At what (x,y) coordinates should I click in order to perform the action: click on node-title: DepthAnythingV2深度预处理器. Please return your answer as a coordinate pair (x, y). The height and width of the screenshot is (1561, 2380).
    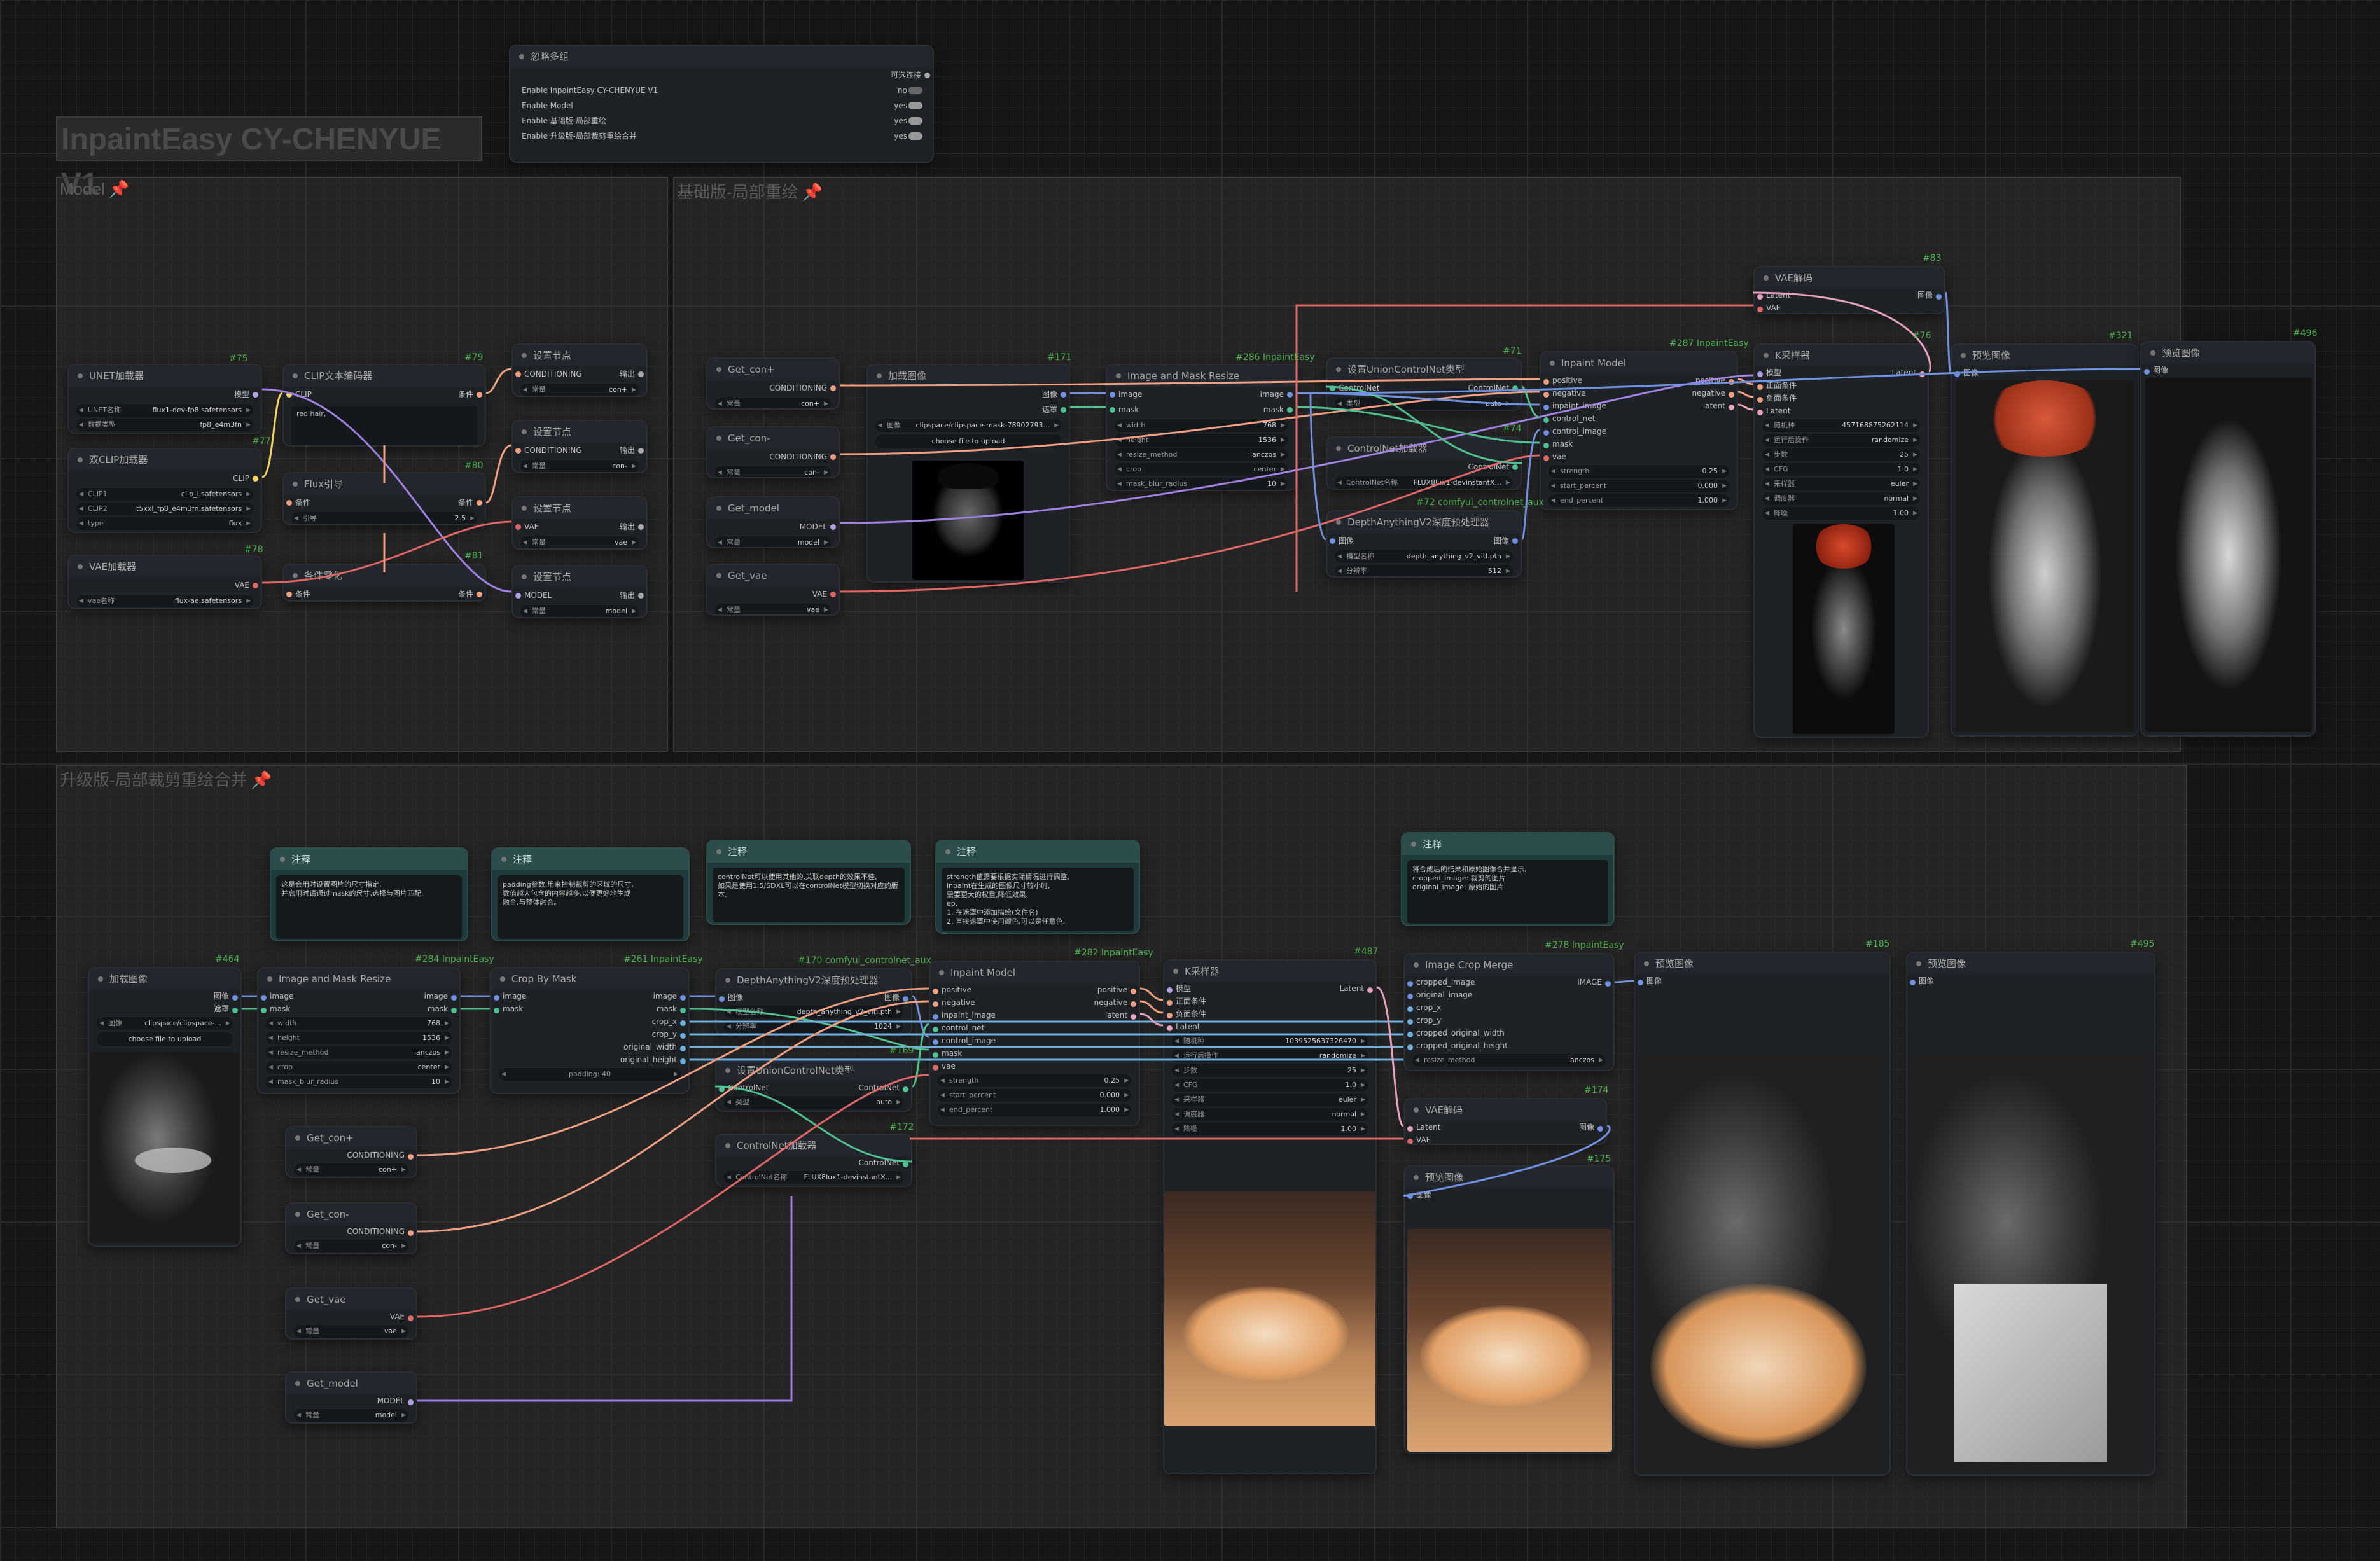
    Looking at the image, I should click on (1424, 522).